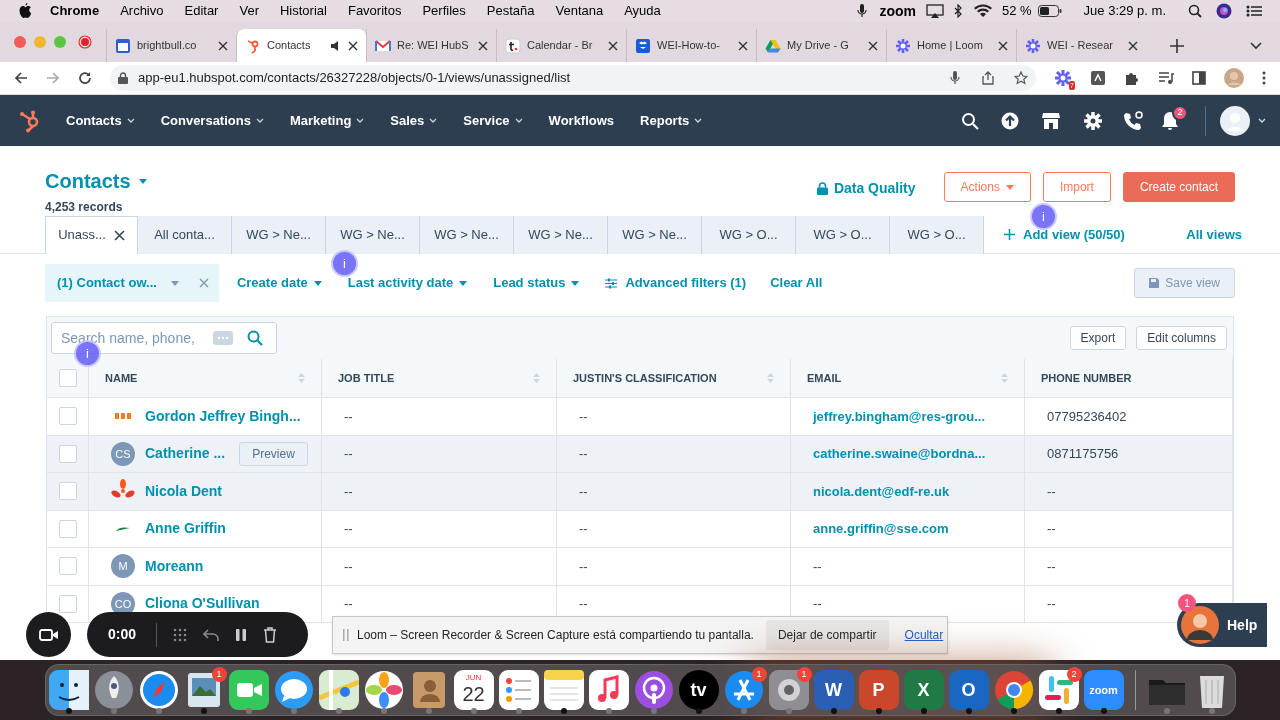  Describe the element at coordinates (158, 690) in the screenshot. I see `compass-icon` at that location.